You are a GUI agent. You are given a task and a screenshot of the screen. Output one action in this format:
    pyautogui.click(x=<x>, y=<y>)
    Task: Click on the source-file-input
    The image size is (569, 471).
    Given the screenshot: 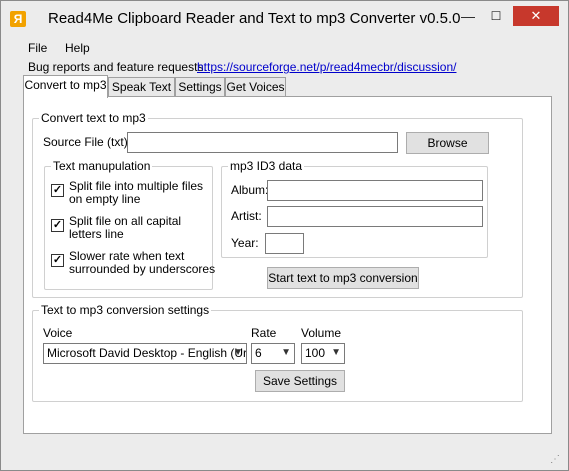 What is the action you would take?
    pyautogui.click(x=262, y=142)
    